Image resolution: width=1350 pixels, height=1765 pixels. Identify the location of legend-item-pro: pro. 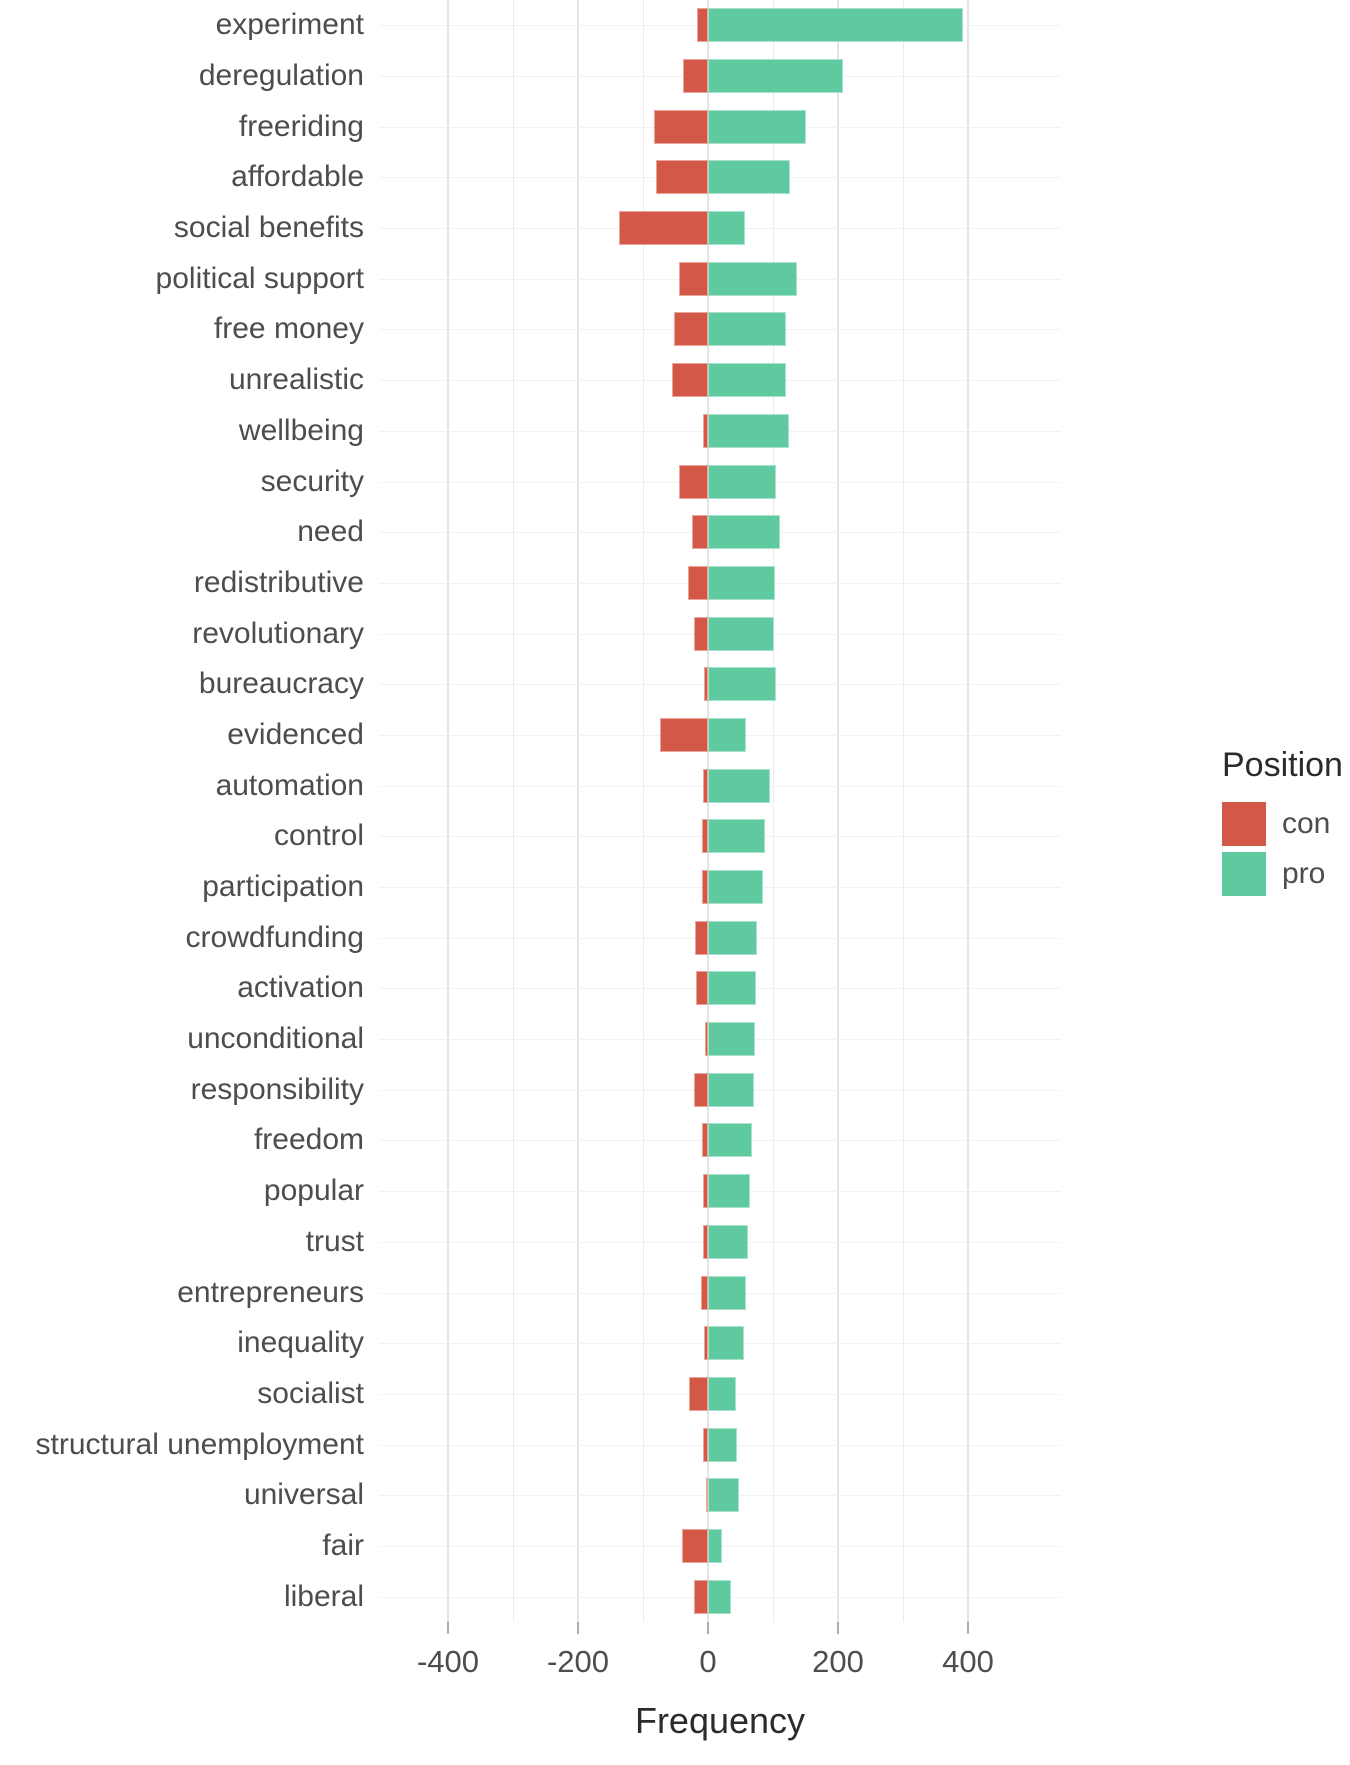
(1286, 874).